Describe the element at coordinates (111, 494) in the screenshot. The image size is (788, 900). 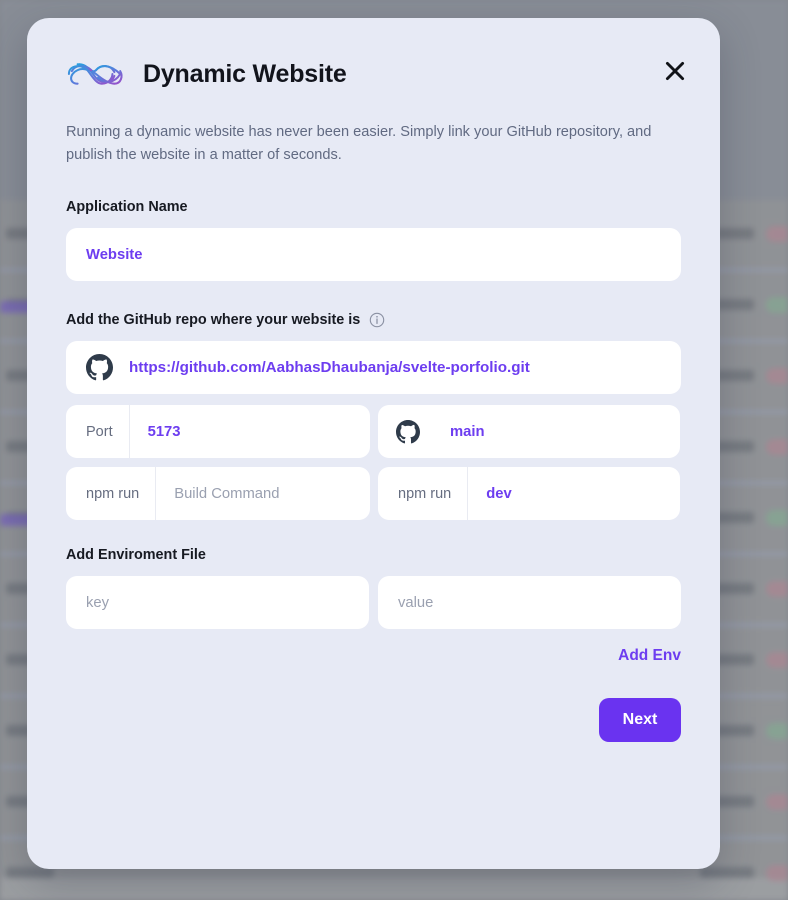
I see `build-command-field-prefix: npm run` at that location.